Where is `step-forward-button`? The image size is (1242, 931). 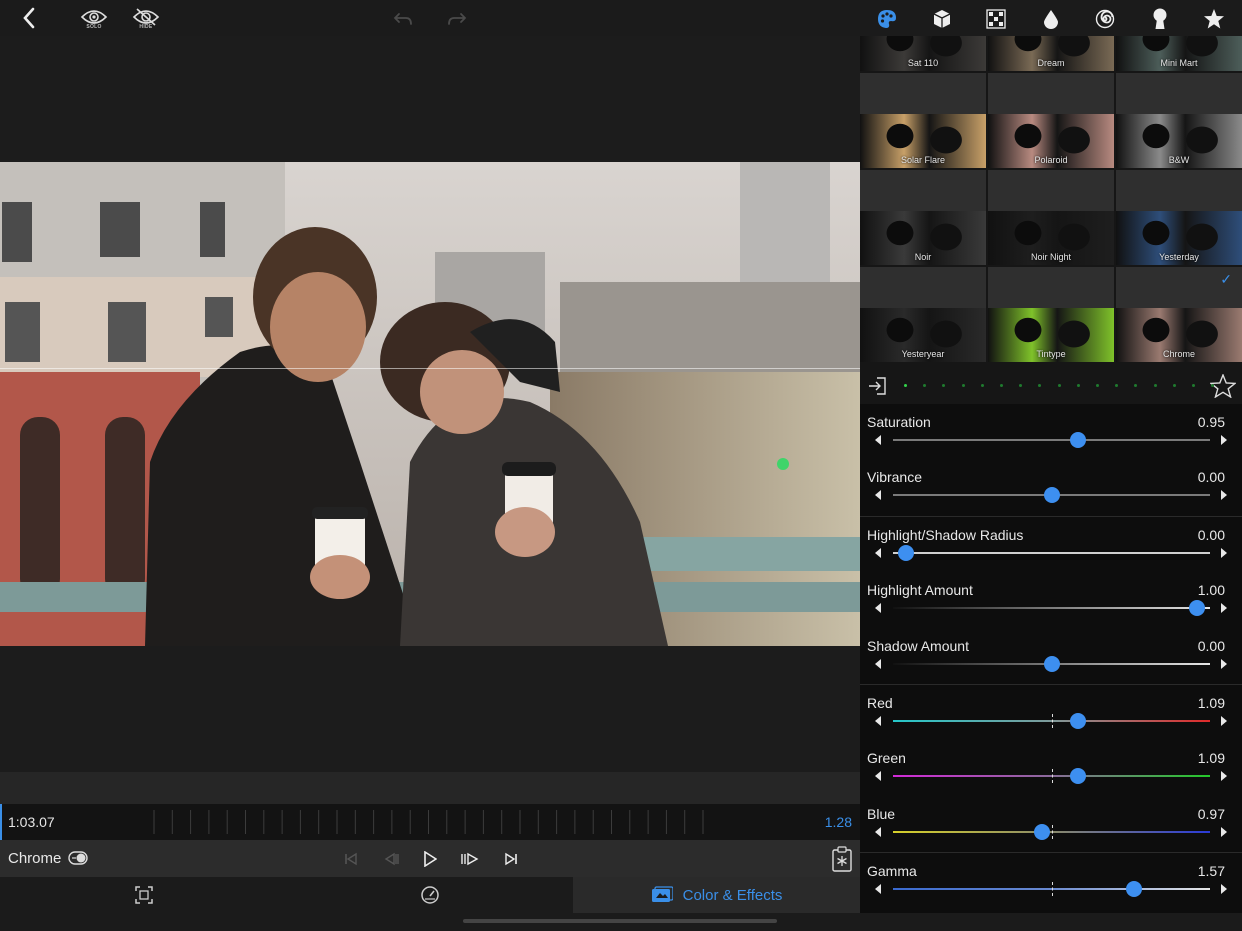 step-forward-button is located at coordinates (470, 859).